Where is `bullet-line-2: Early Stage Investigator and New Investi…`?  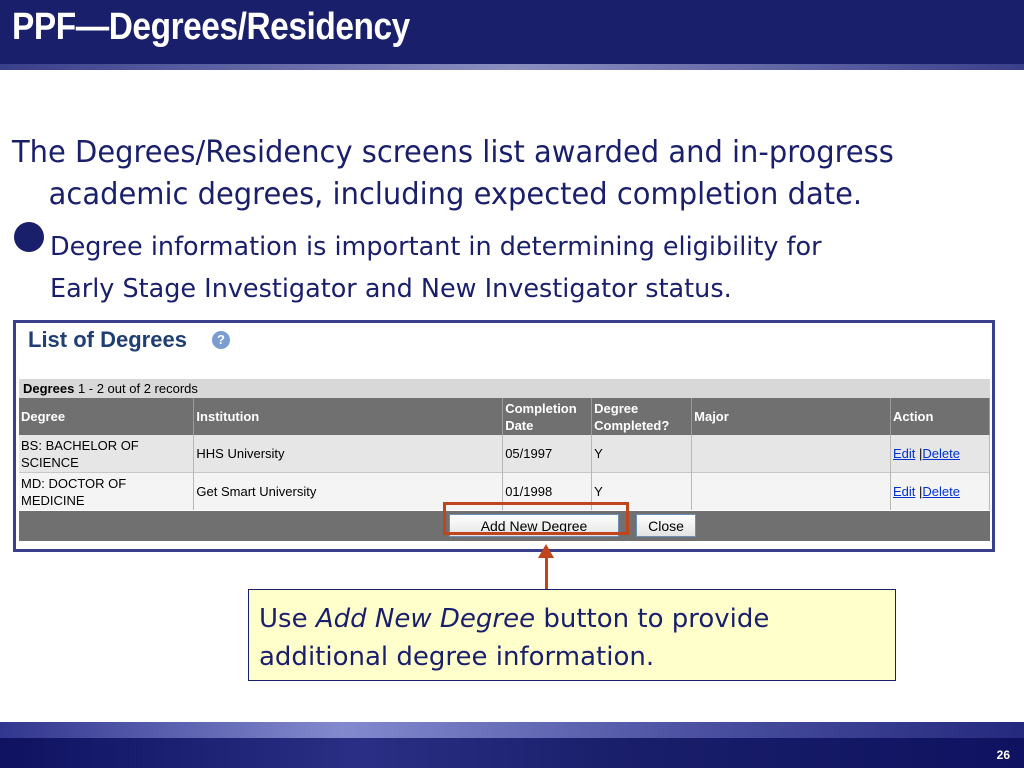
bullet-line-2: Early Stage Investigator and New Investi… is located at coordinates (391, 289).